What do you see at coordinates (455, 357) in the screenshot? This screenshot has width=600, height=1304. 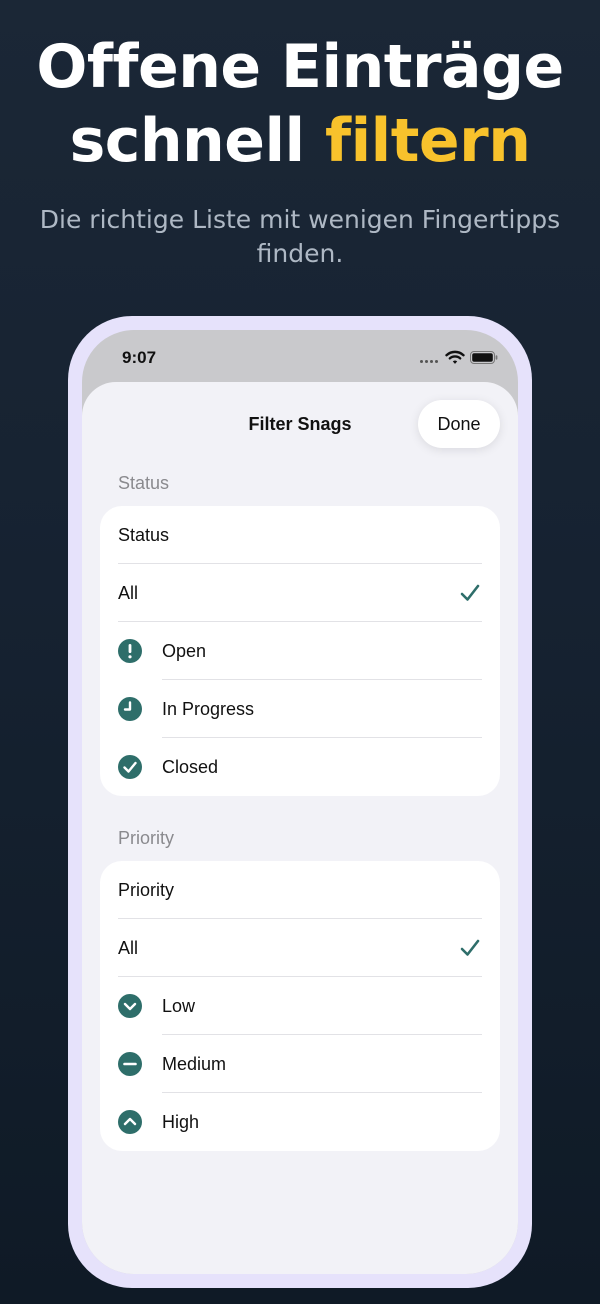 I see `wifi-icon` at bounding box center [455, 357].